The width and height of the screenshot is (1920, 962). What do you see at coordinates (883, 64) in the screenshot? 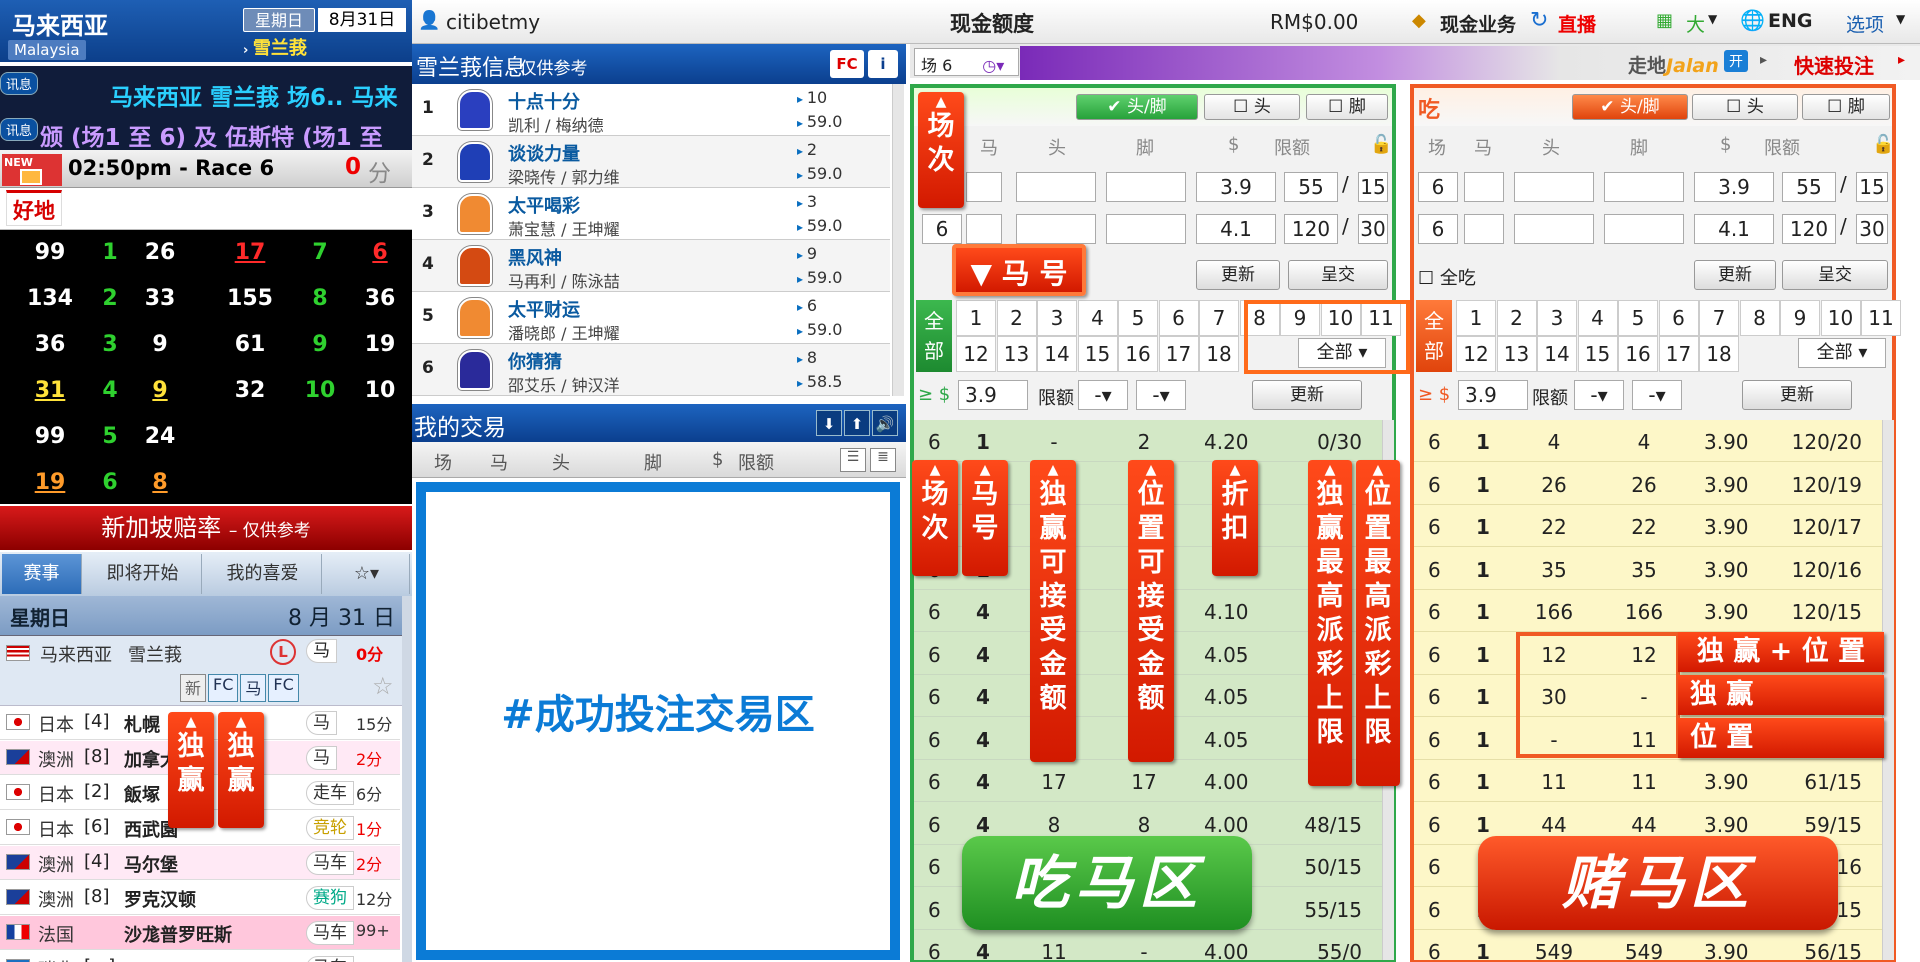
I see `info-icon: i` at bounding box center [883, 64].